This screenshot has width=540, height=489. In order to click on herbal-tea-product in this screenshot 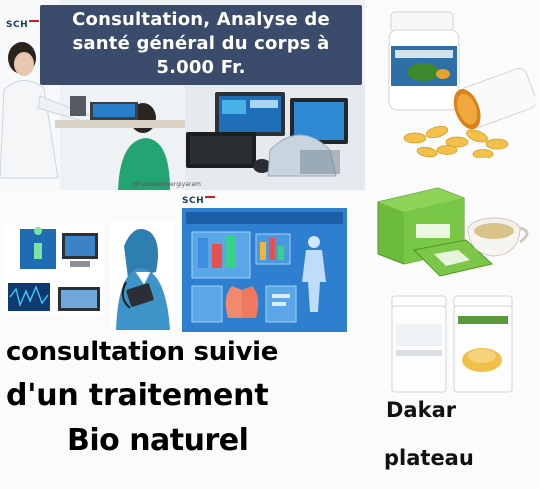, I will do `click(454, 234)`.